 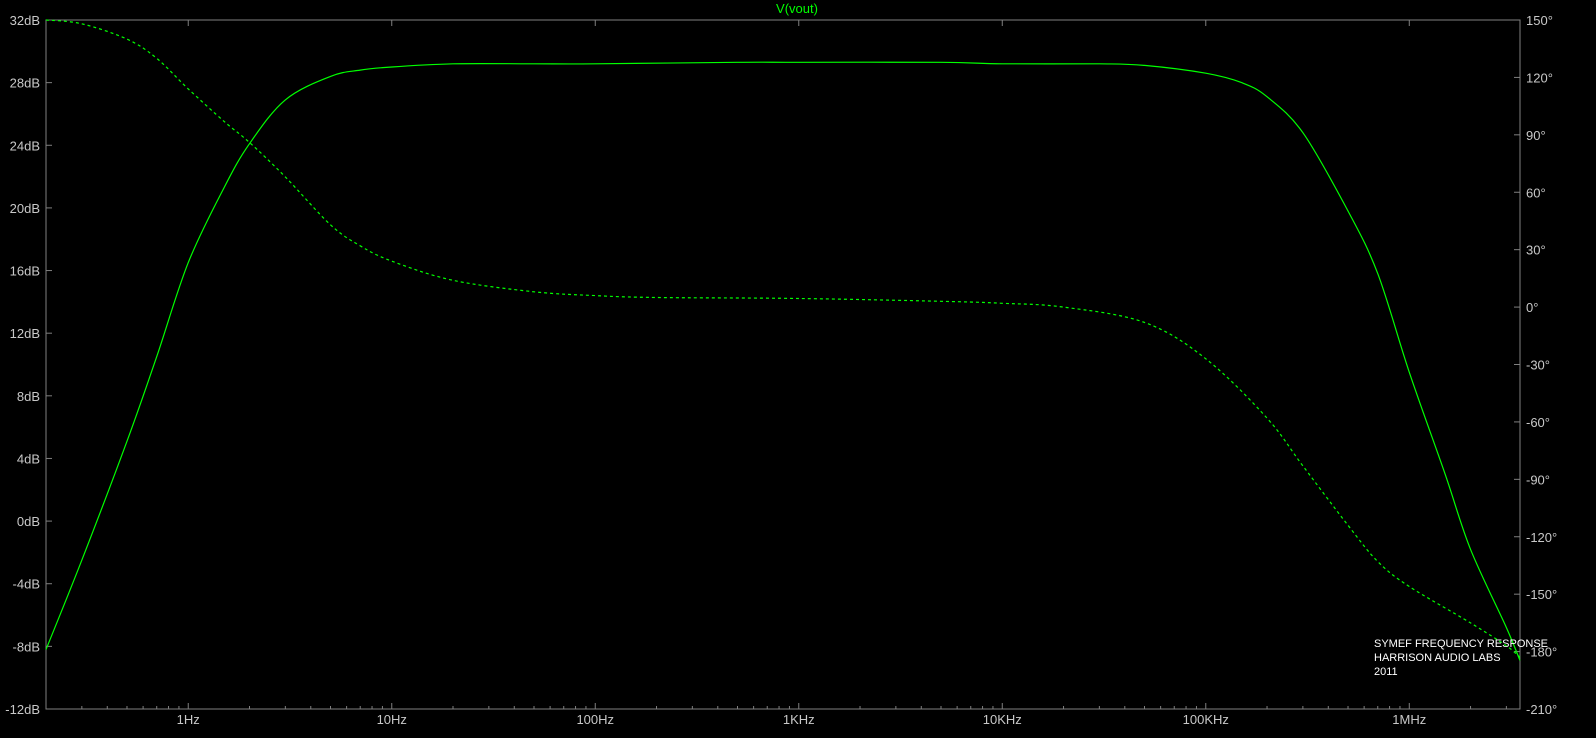 What do you see at coordinates (188, 719) in the screenshot?
I see `x-tick-label: 1Hz` at bounding box center [188, 719].